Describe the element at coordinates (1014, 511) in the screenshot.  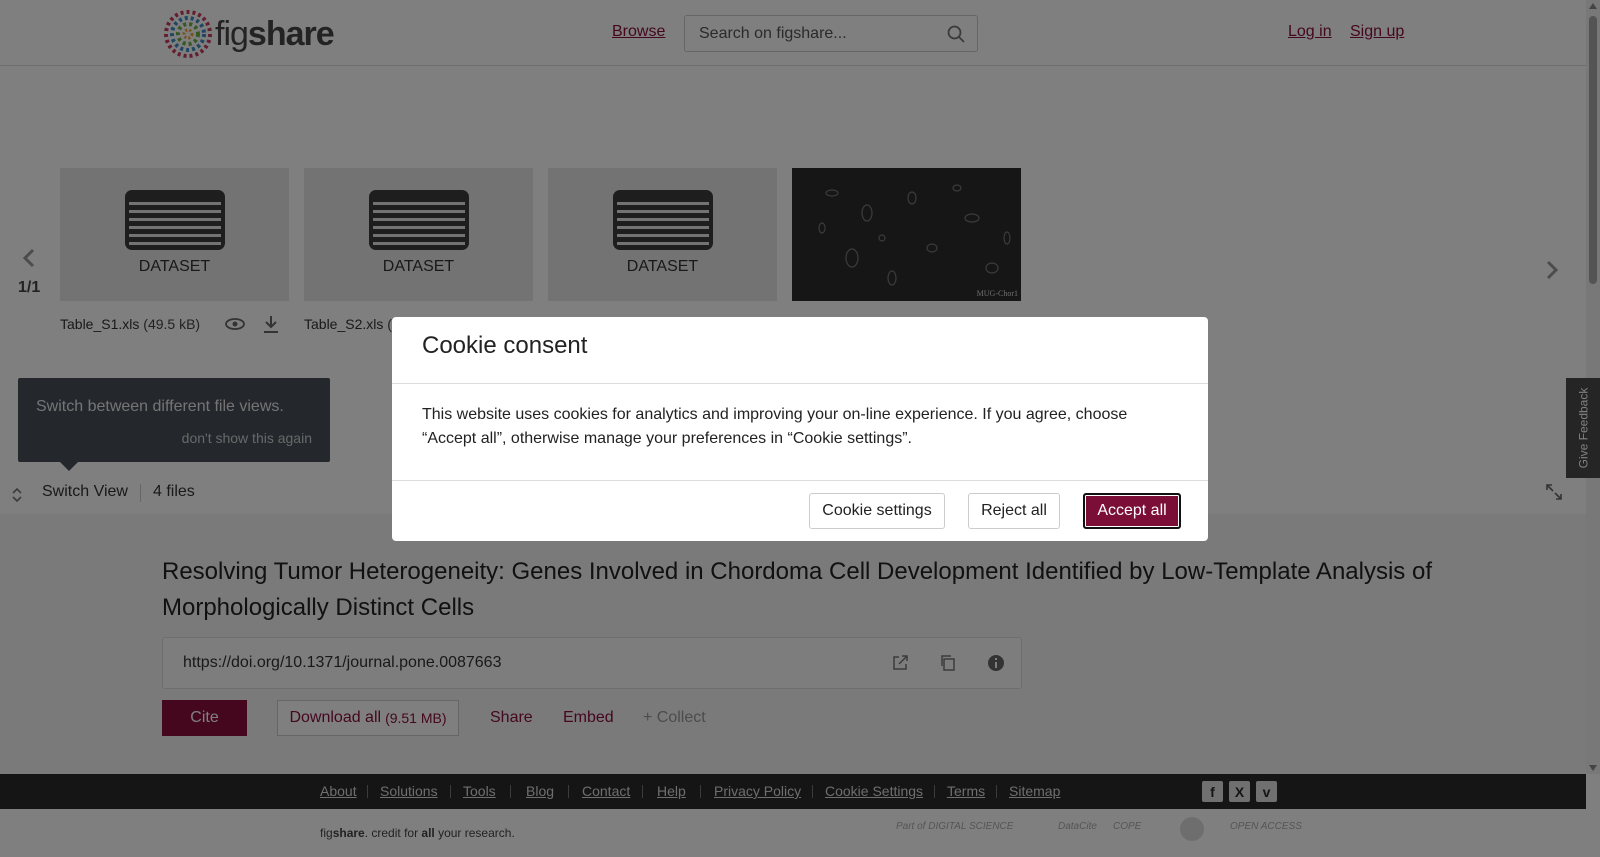
I see `reject-all-button: Reject all` at that location.